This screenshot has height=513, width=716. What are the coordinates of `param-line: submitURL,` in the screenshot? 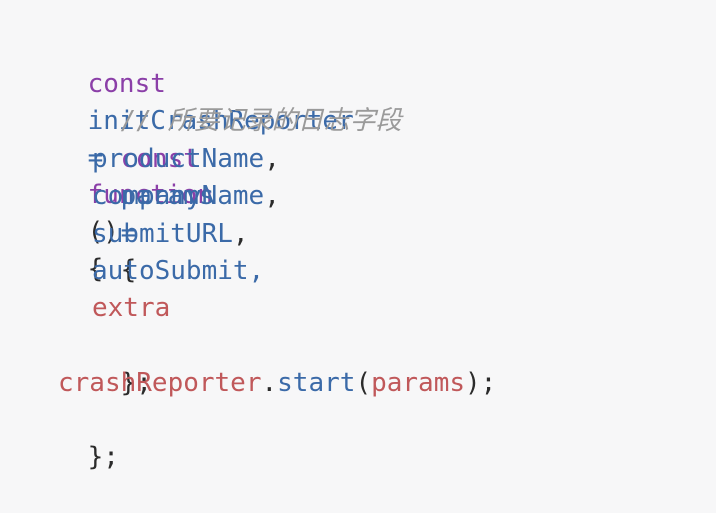 It's located at (137, 234).